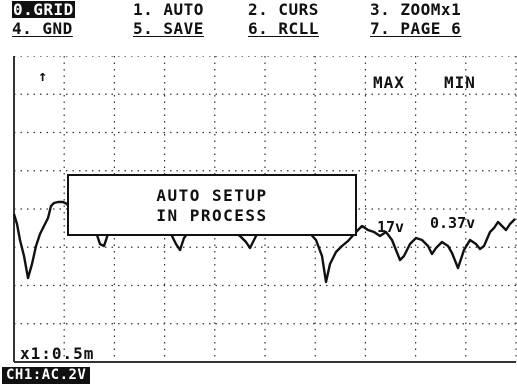 This screenshot has height=387, width=517. Describe the element at coordinates (168, 9) in the screenshot. I see `menu-auto: 1. AUTO` at that location.